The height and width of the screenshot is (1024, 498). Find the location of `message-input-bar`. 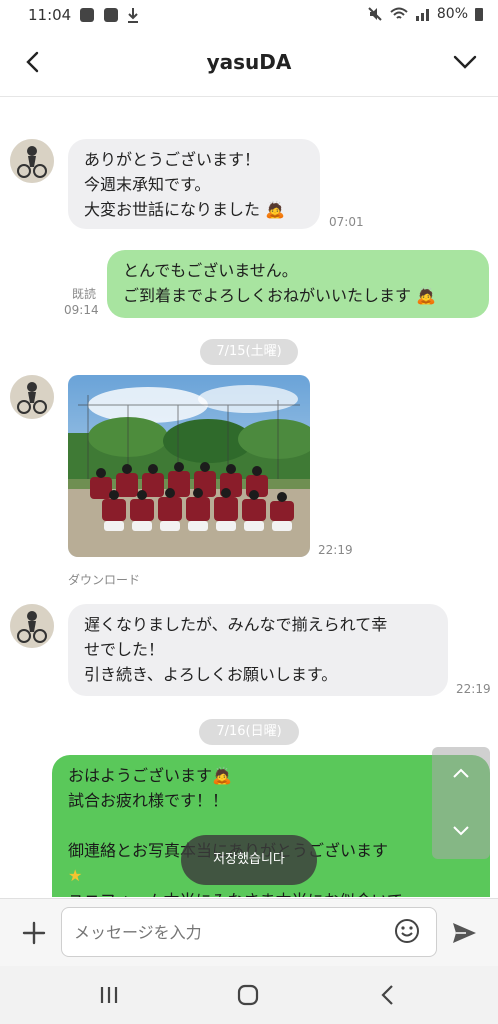

message-input-bar is located at coordinates (249, 932).